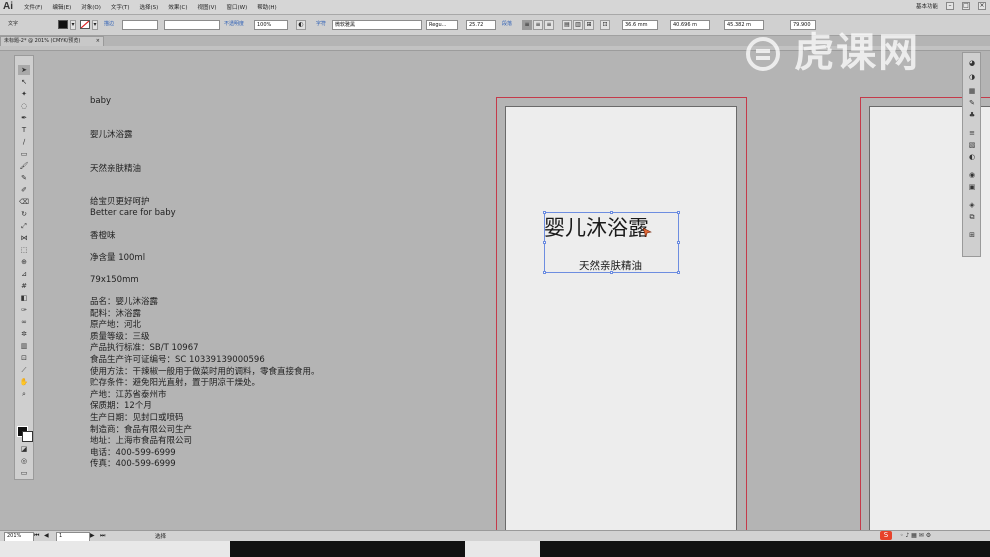  What do you see at coordinates (527, 25) in the screenshot?
I see `align-left-icon: ≡` at bounding box center [527, 25].